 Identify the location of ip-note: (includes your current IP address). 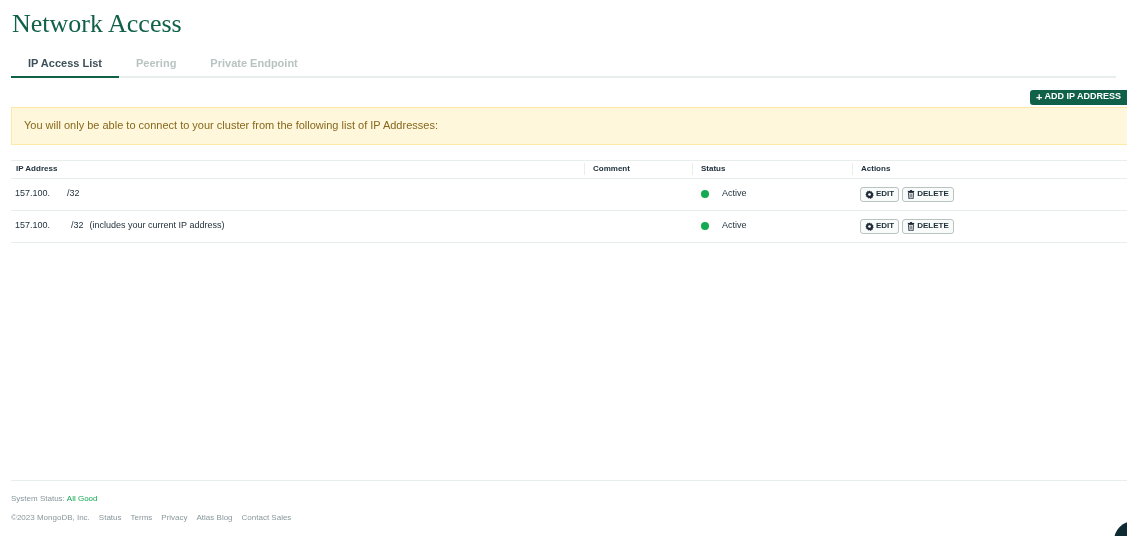
(157, 226).